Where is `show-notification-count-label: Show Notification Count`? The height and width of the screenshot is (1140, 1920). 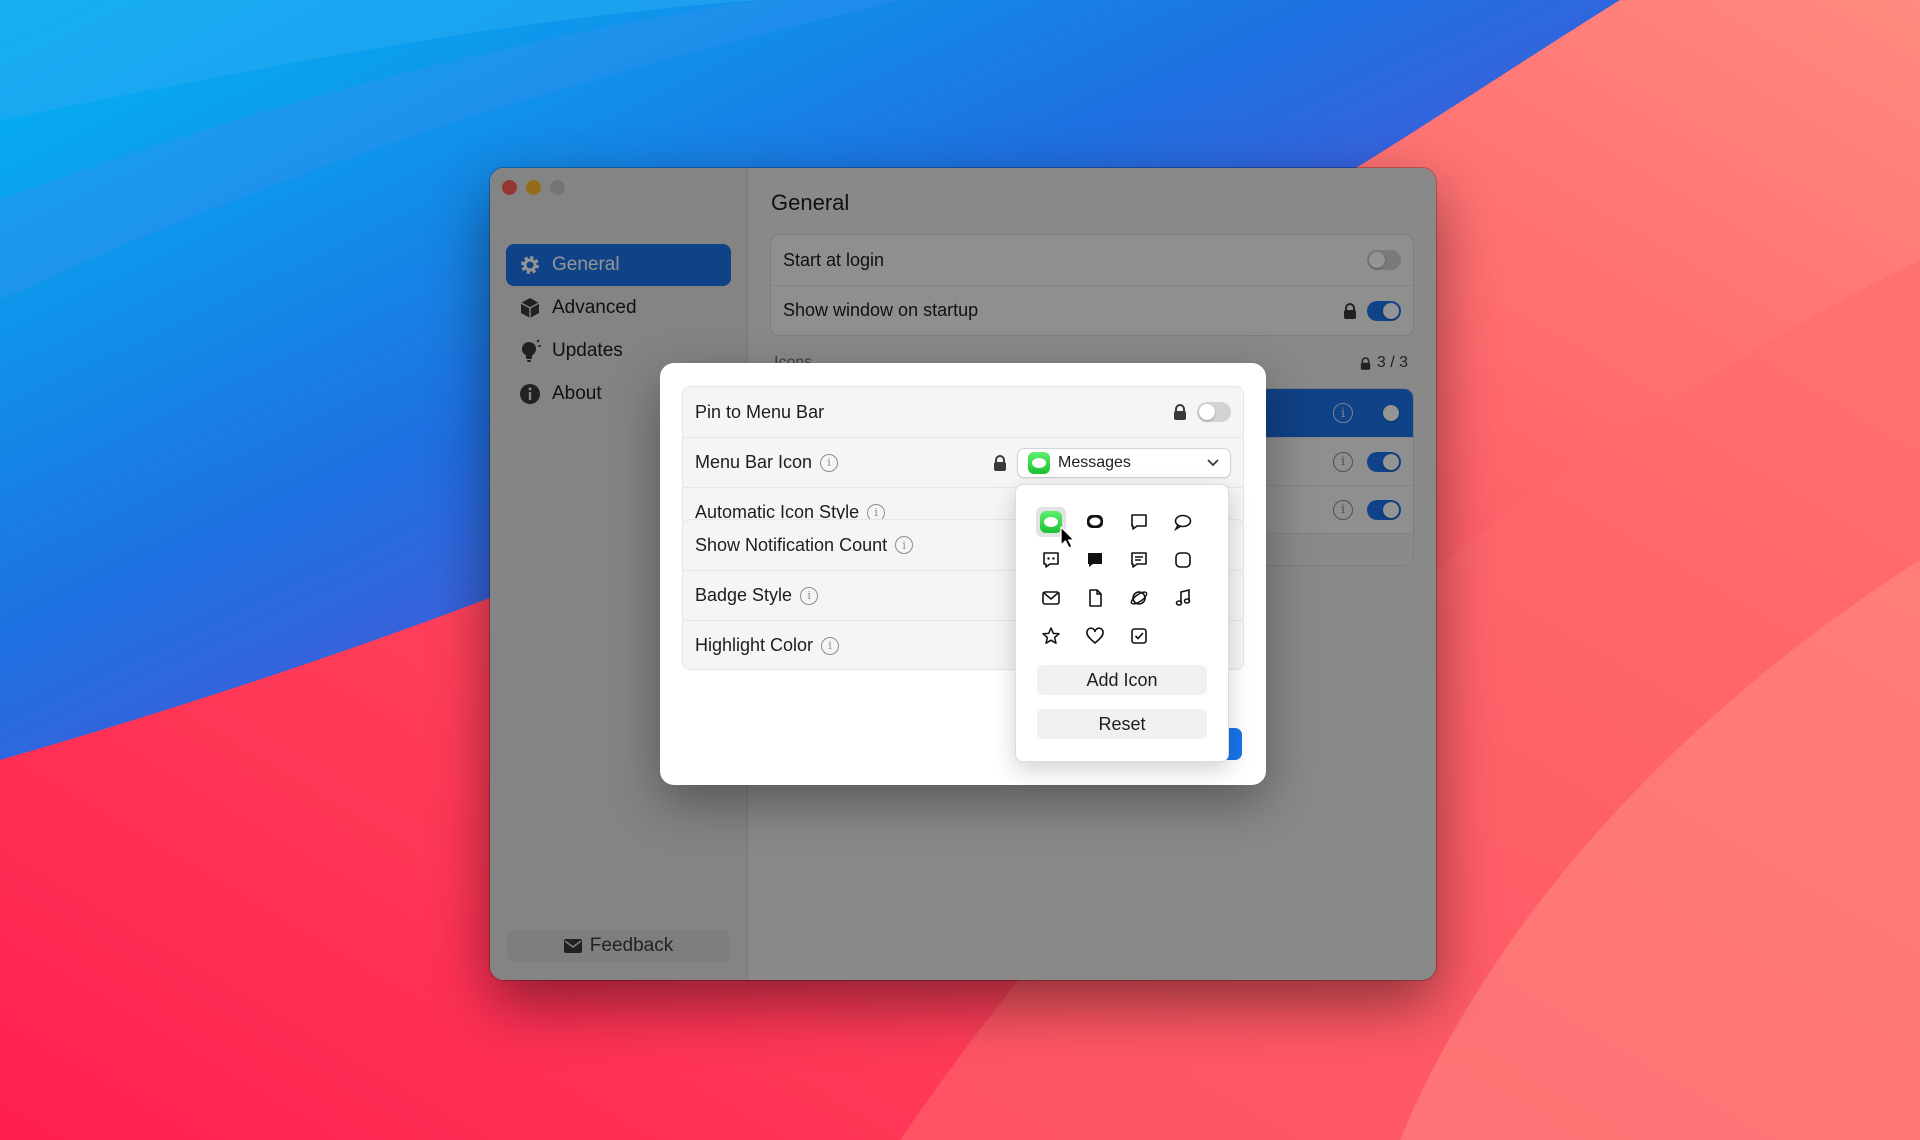
show-notification-count-label: Show Notification Count is located at coordinates (791, 544).